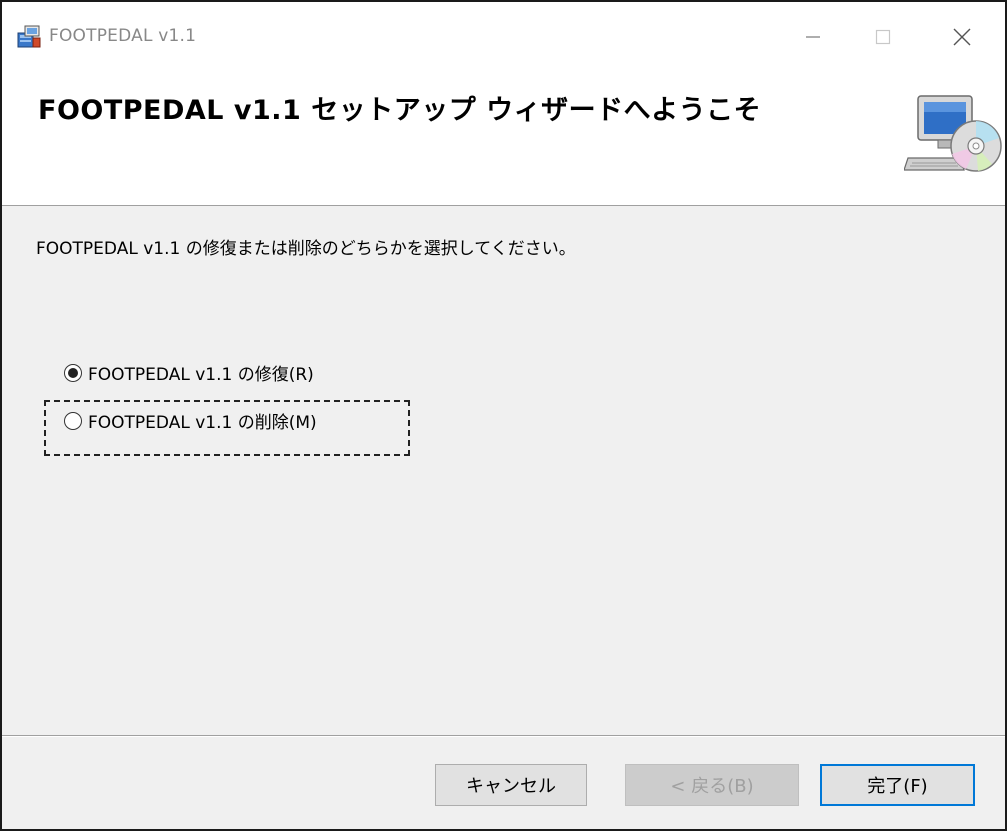 Image resolution: width=1007 pixels, height=831 pixels. Describe the element at coordinates (503, 35) in the screenshot. I see `title-bar: FOOTPEDAL v1.1` at that location.